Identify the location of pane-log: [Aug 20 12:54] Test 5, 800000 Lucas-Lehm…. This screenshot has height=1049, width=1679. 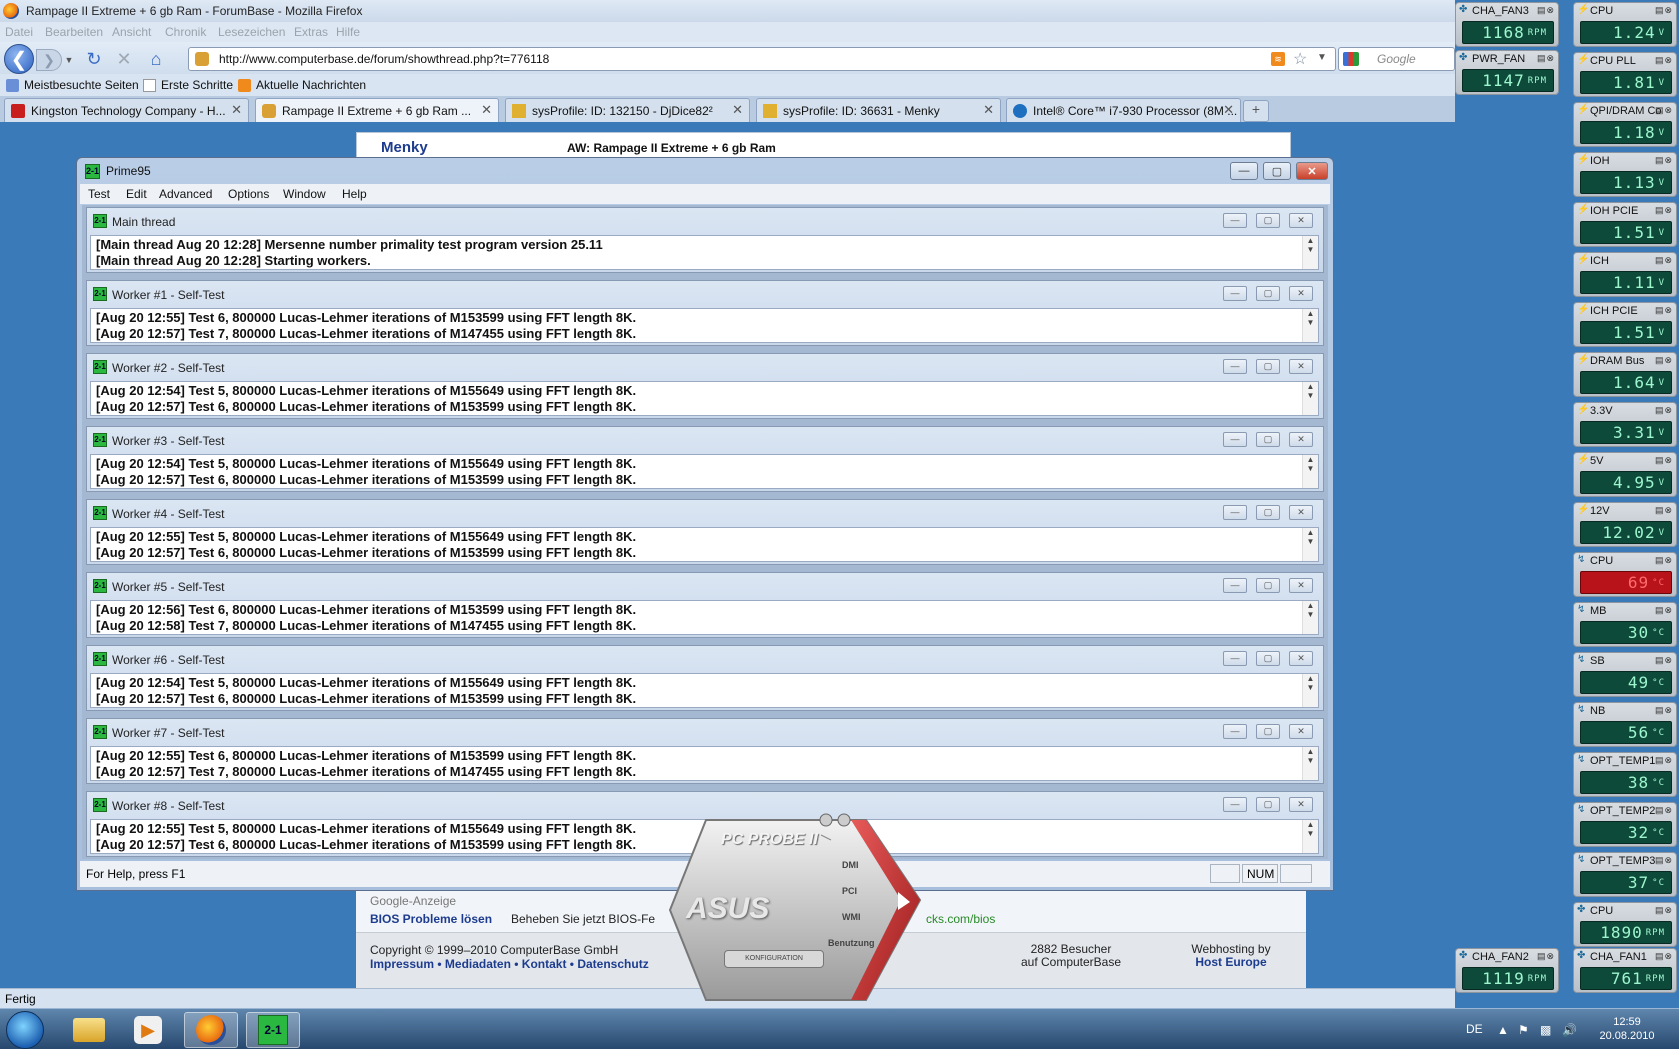
(704, 690).